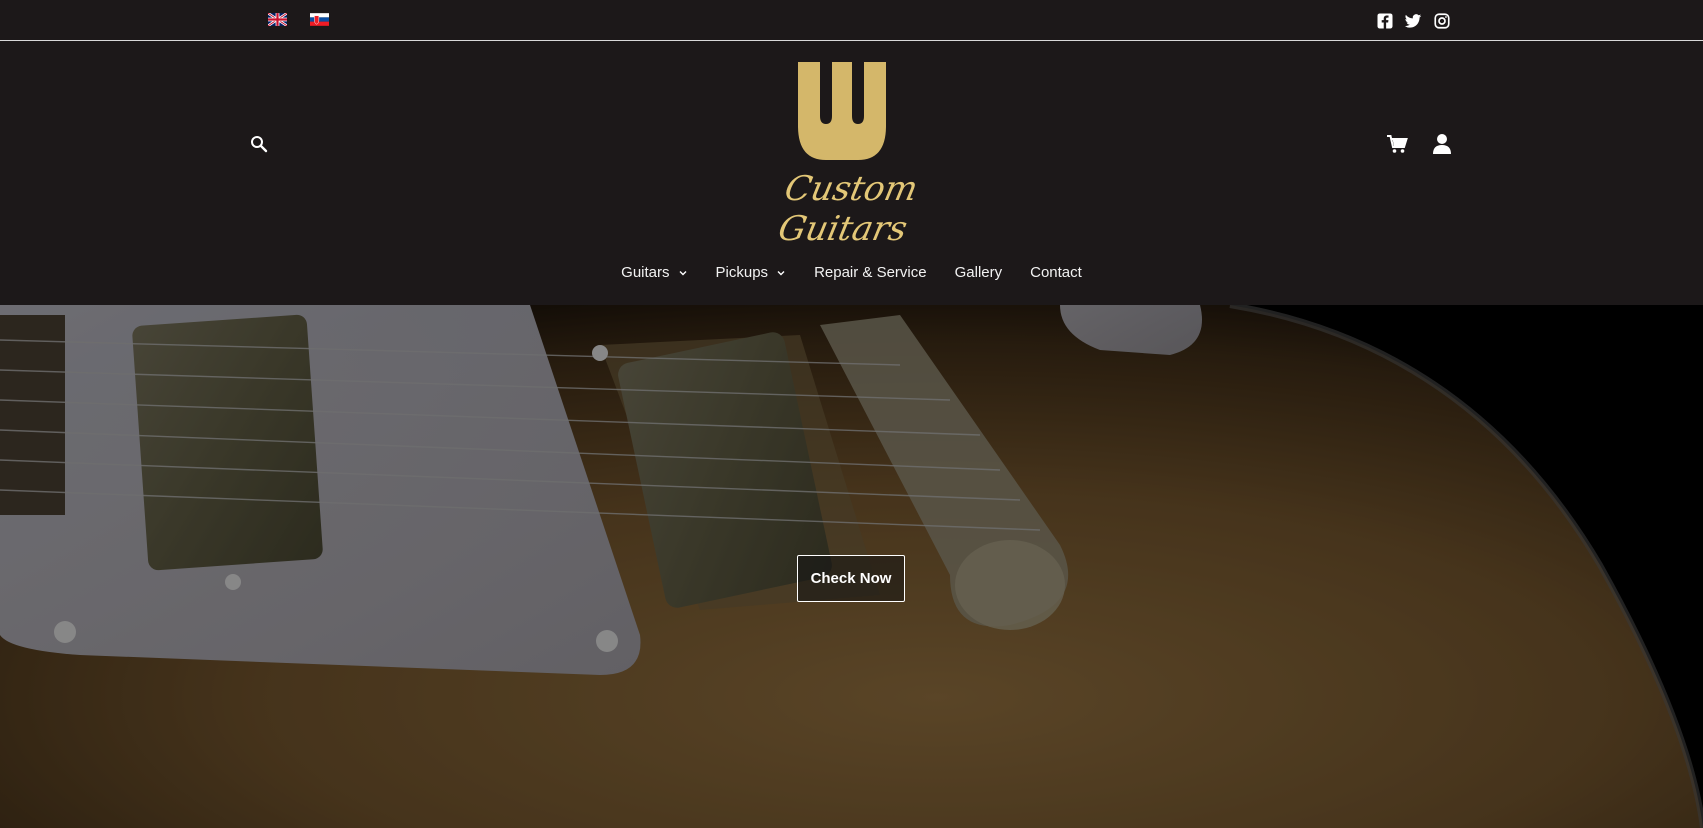 Image resolution: width=1703 pixels, height=828 pixels. What do you see at coordinates (1442, 144) in the screenshot?
I see `user-account-icon` at bounding box center [1442, 144].